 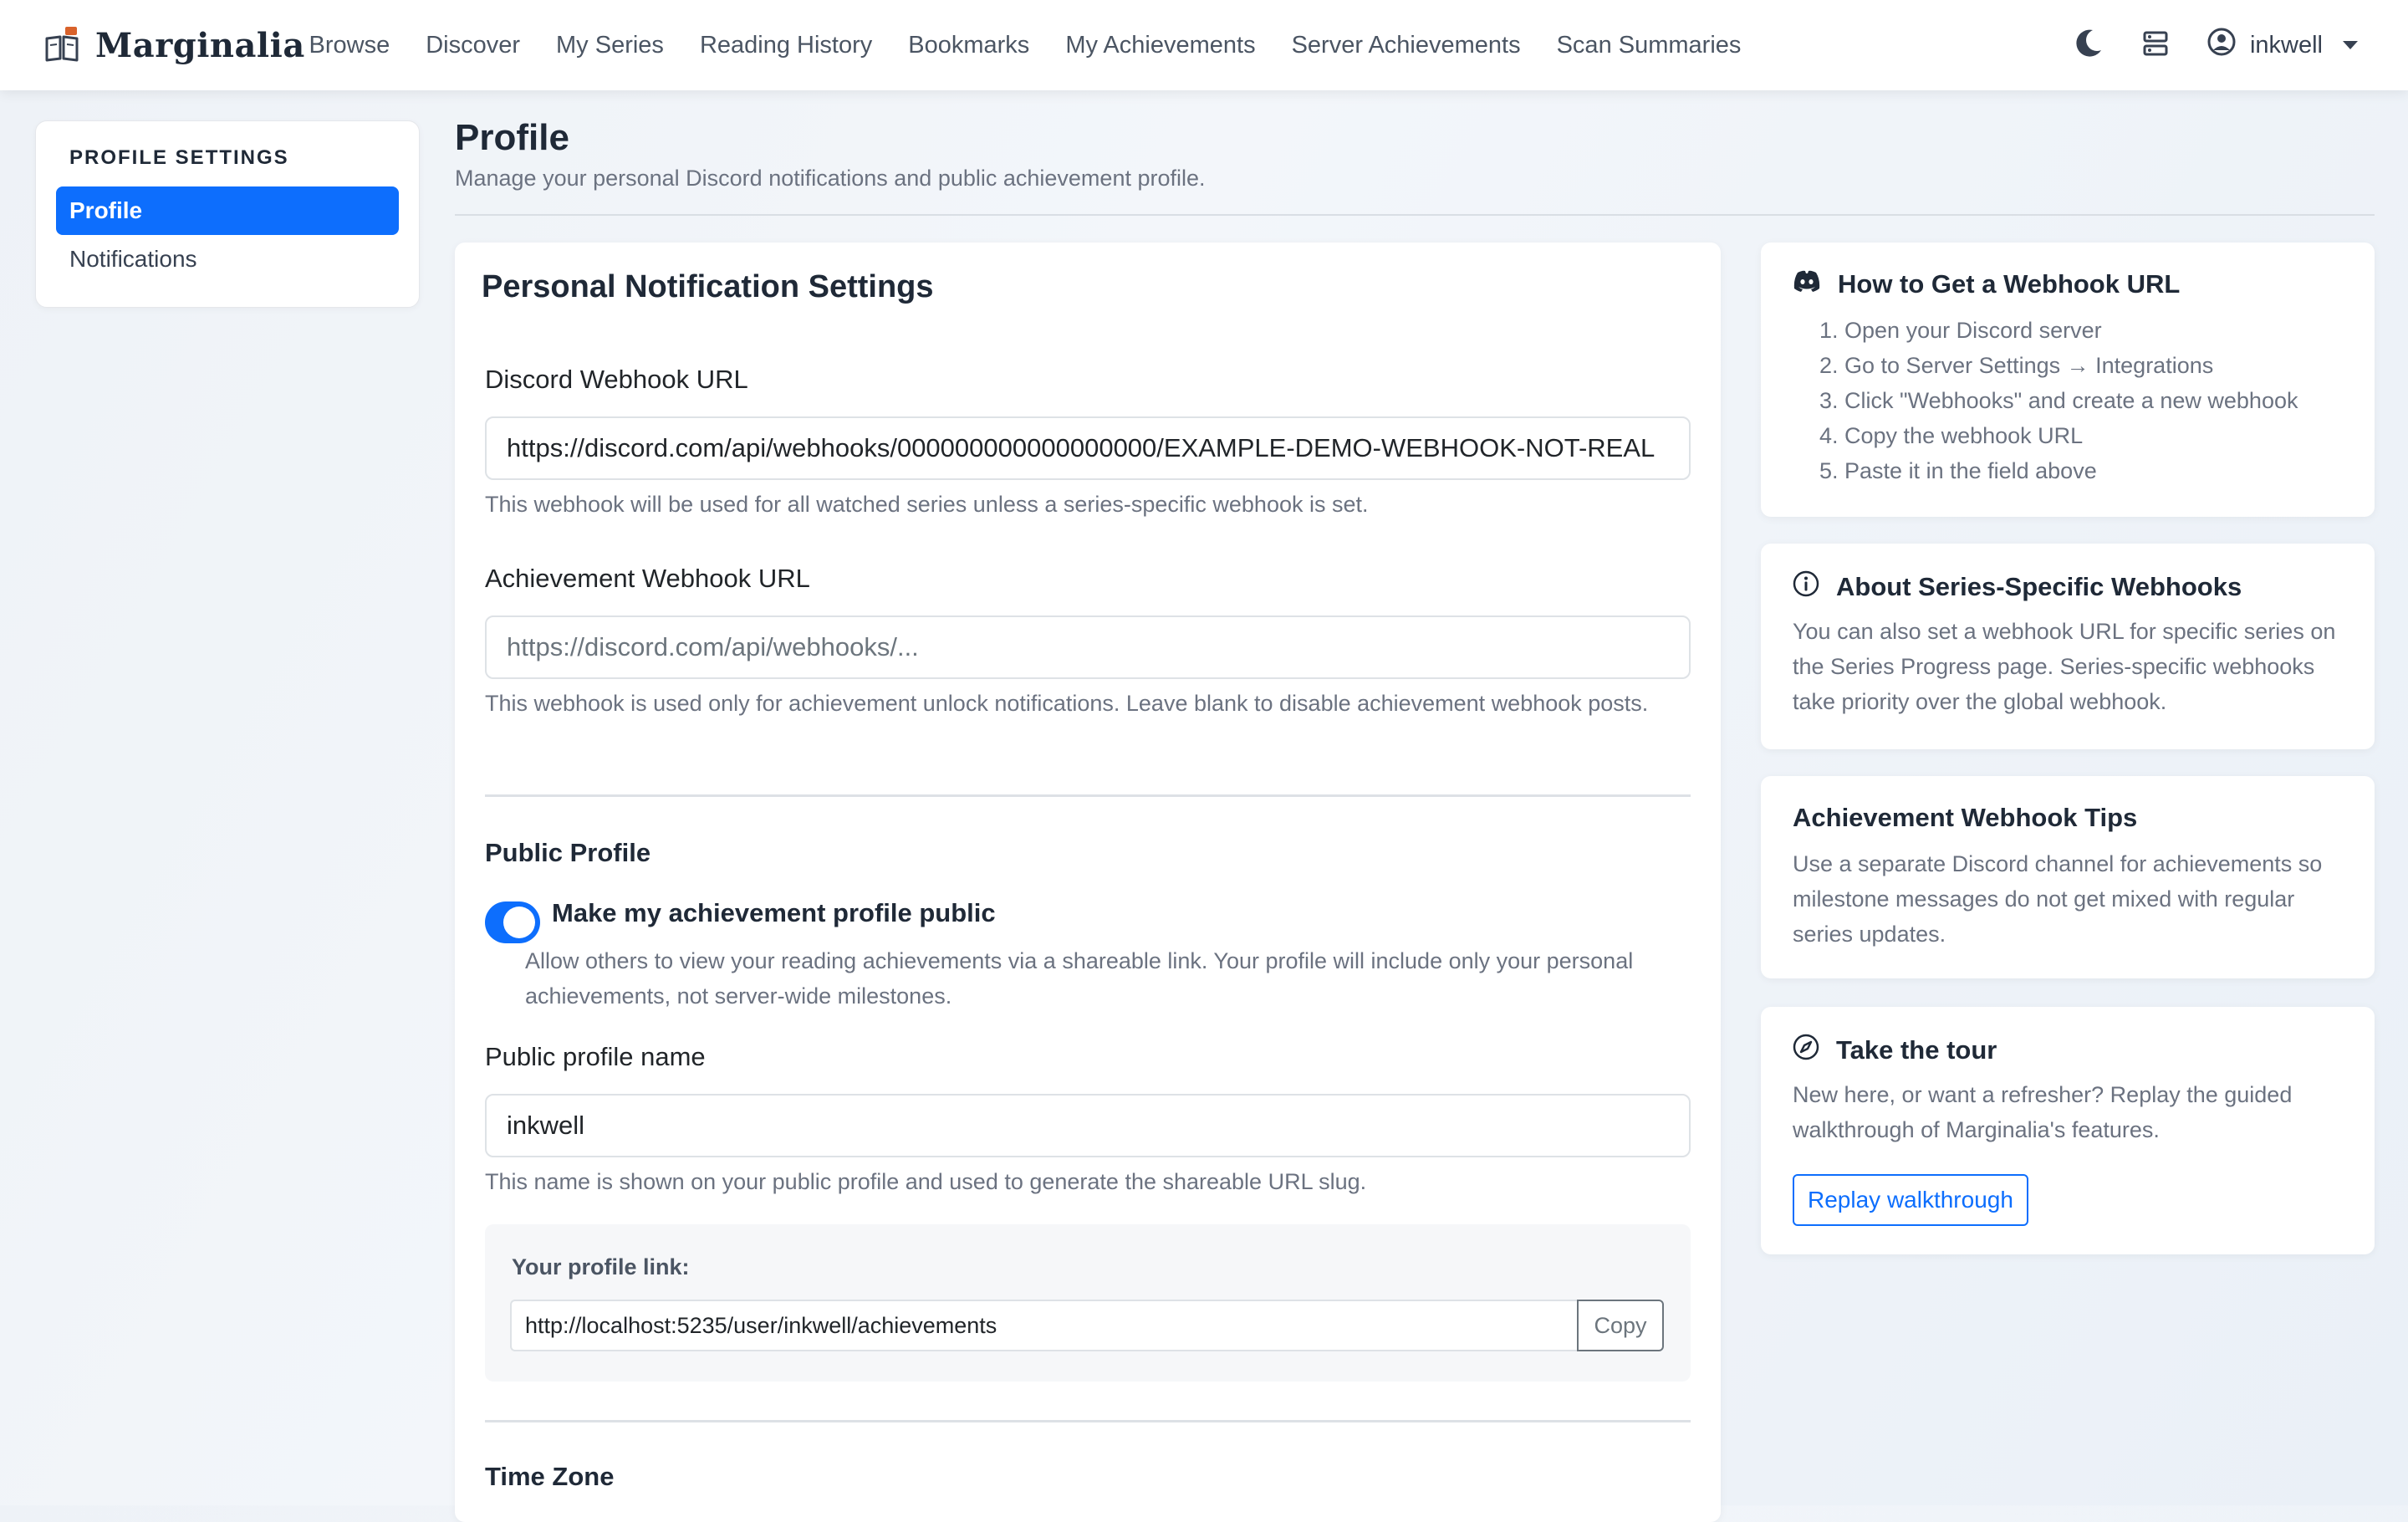 What do you see at coordinates (1958, 470) in the screenshot?
I see `list-item: 5. Paste it in the field above` at bounding box center [1958, 470].